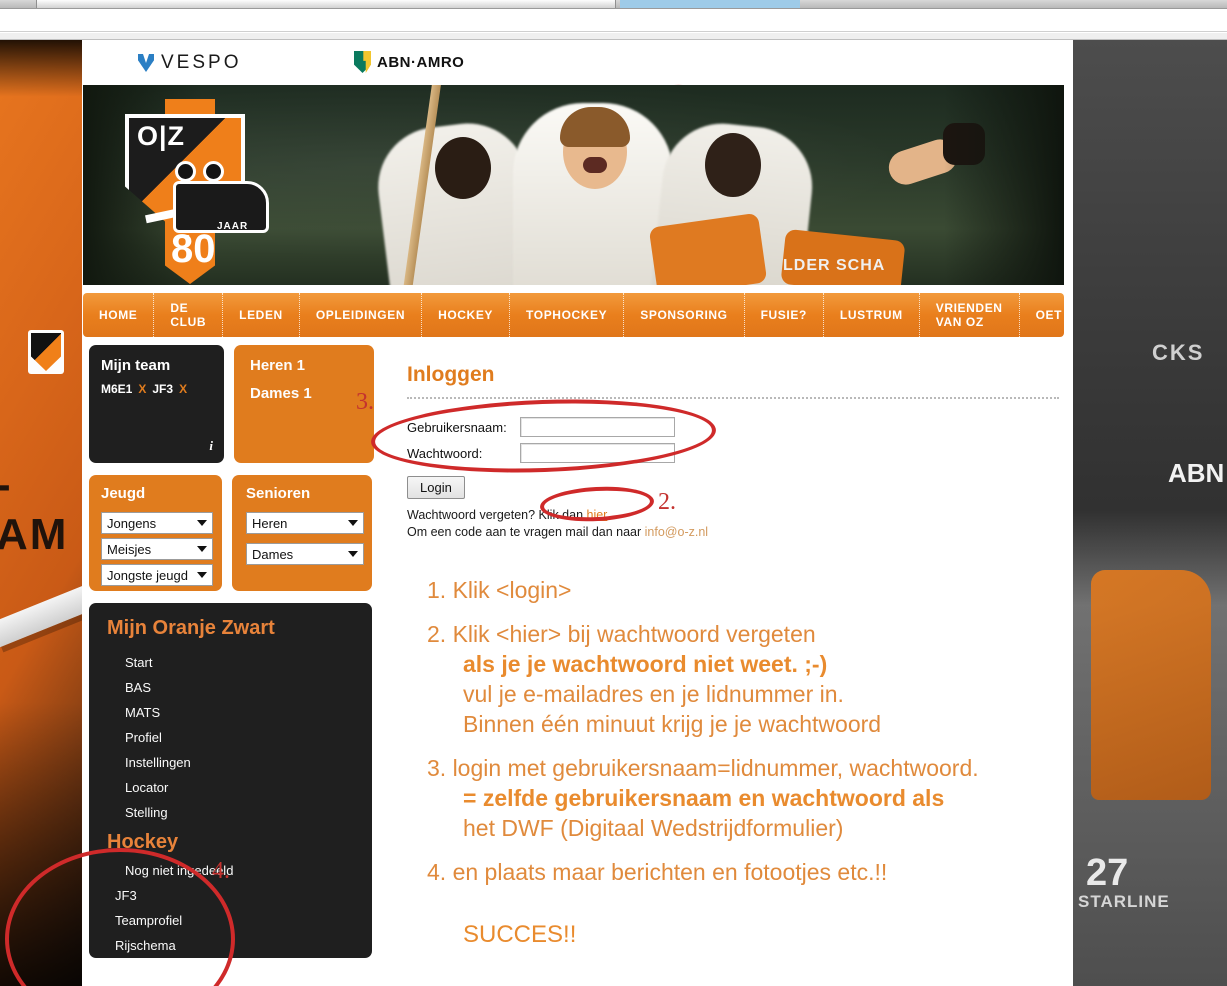 Image resolution: width=1227 pixels, height=986 pixels. What do you see at coordinates (684, 315) in the screenshot?
I see `nav-item-sponsoring: SPONSORING` at bounding box center [684, 315].